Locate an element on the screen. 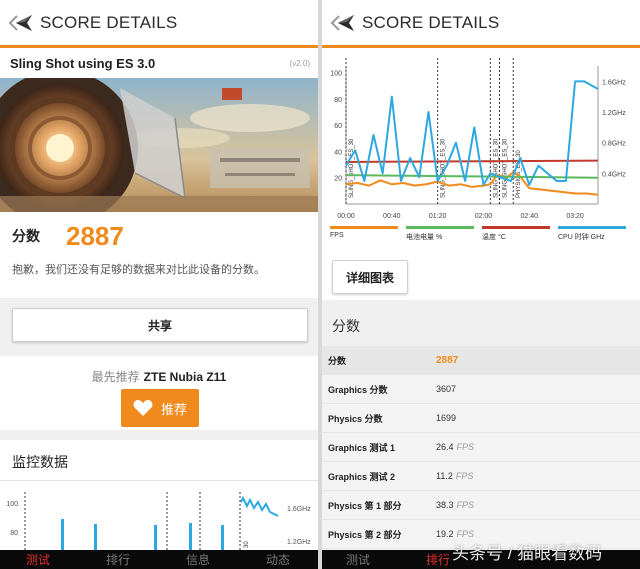 The height and width of the screenshot is (569, 640). bottom-nav: 测试 排行 信息 动态 is located at coordinates (159, 559).